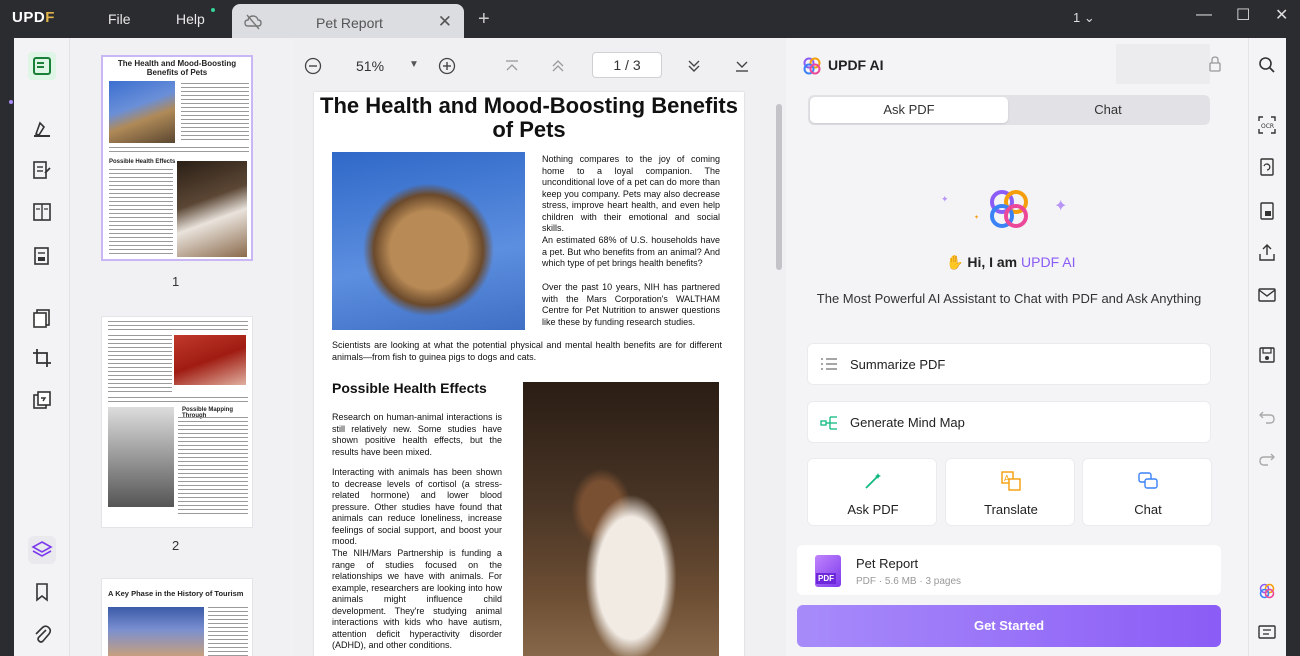 The height and width of the screenshot is (656, 1300). Describe the element at coordinates (370, 66) in the screenshot. I see `zoom-level: 51%` at that location.